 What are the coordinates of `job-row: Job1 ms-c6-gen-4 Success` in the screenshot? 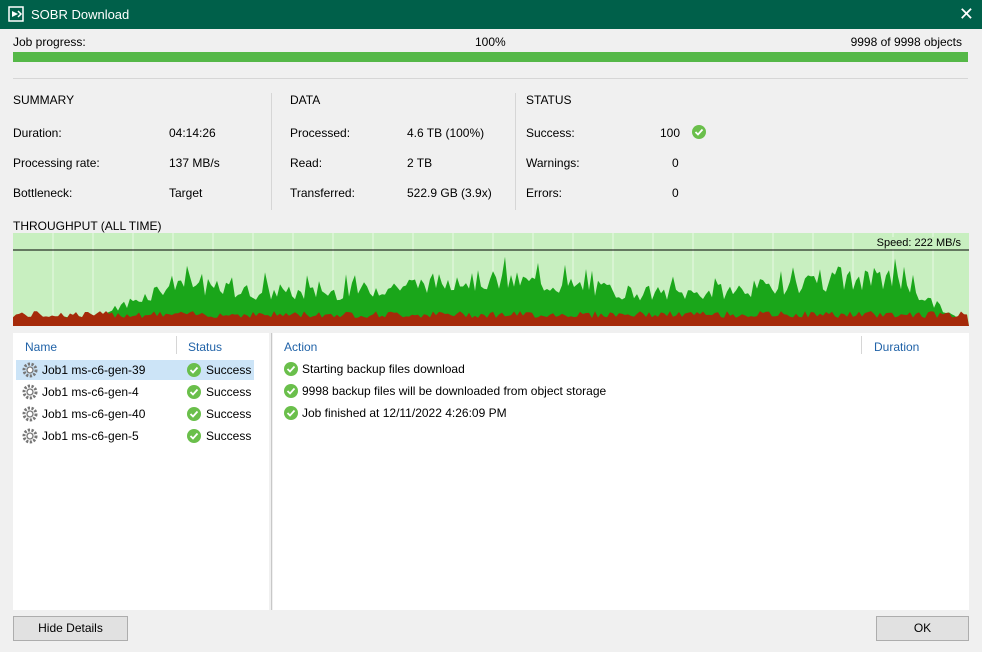 It's located at (135, 392).